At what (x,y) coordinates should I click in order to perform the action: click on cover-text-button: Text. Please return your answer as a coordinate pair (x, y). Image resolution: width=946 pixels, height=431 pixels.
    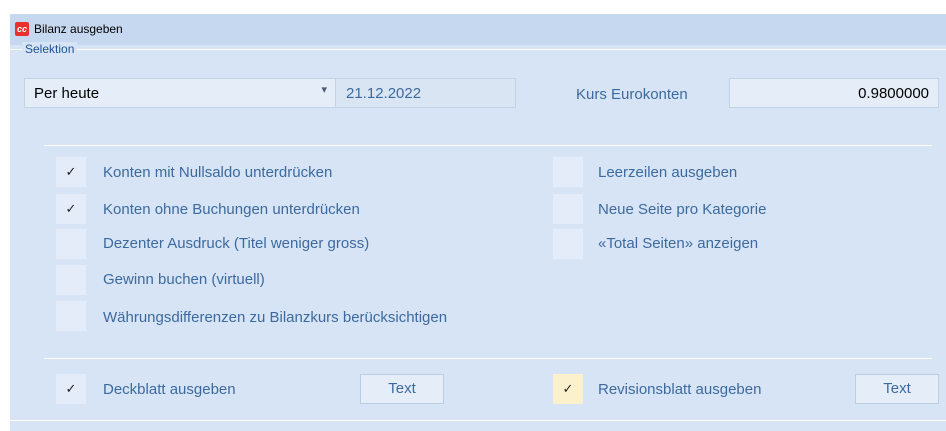
    Looking at the image, I should click on (402, 389).